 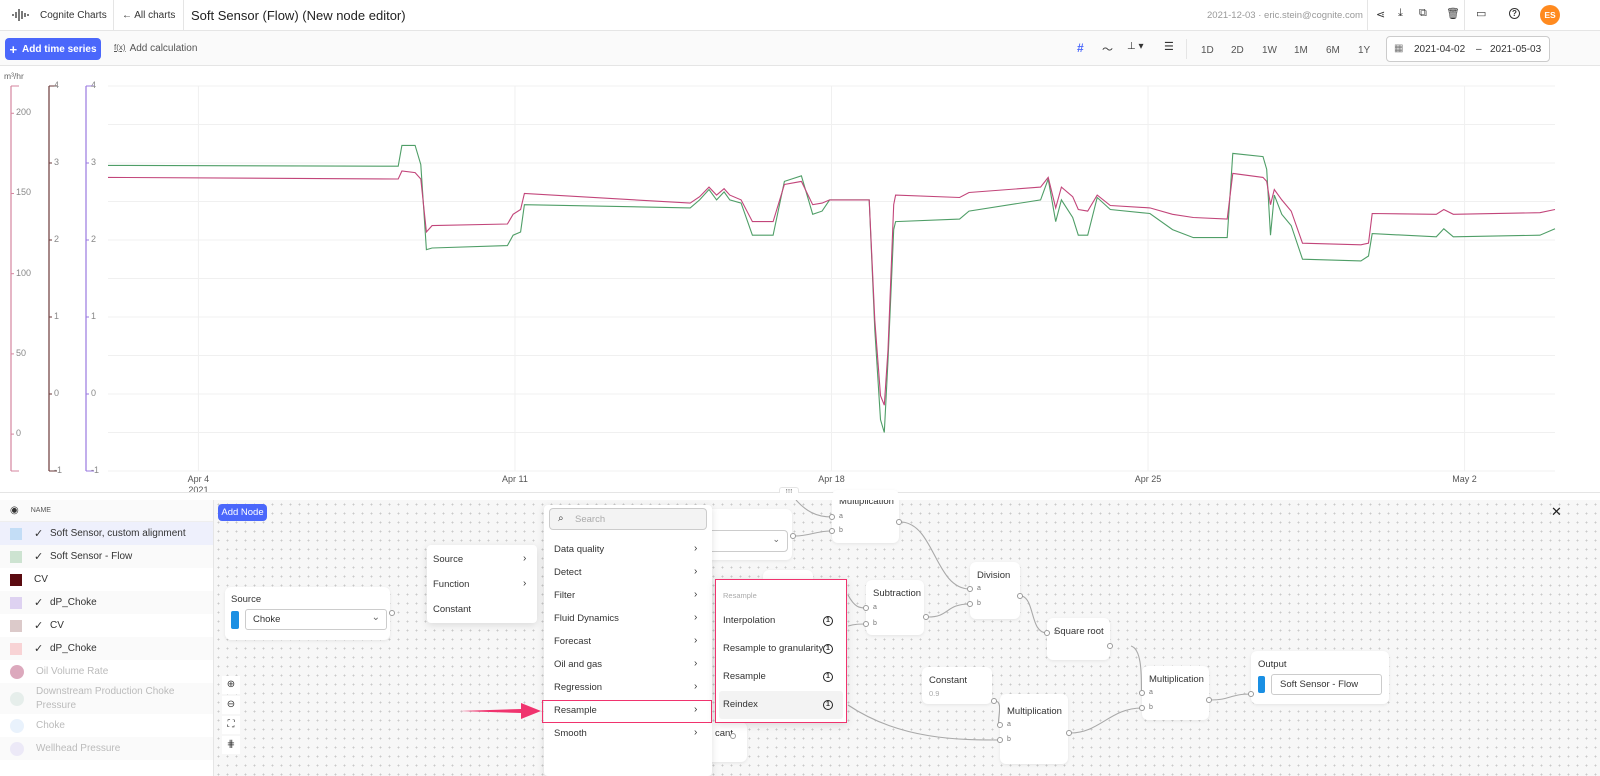 What do you see at coordinates (1453, 13) in the screenshot?
I see `delete-icon: 🗑` at bounding box center [1453, 13].